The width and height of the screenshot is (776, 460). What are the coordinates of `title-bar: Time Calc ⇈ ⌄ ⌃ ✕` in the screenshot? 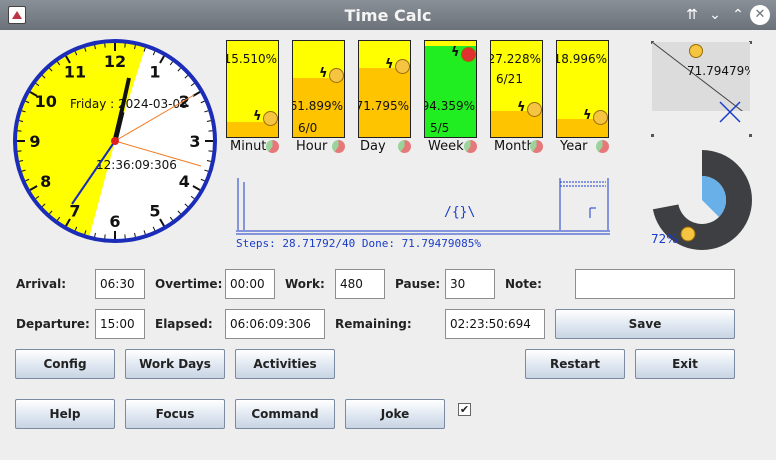 It's located at (388, 15).